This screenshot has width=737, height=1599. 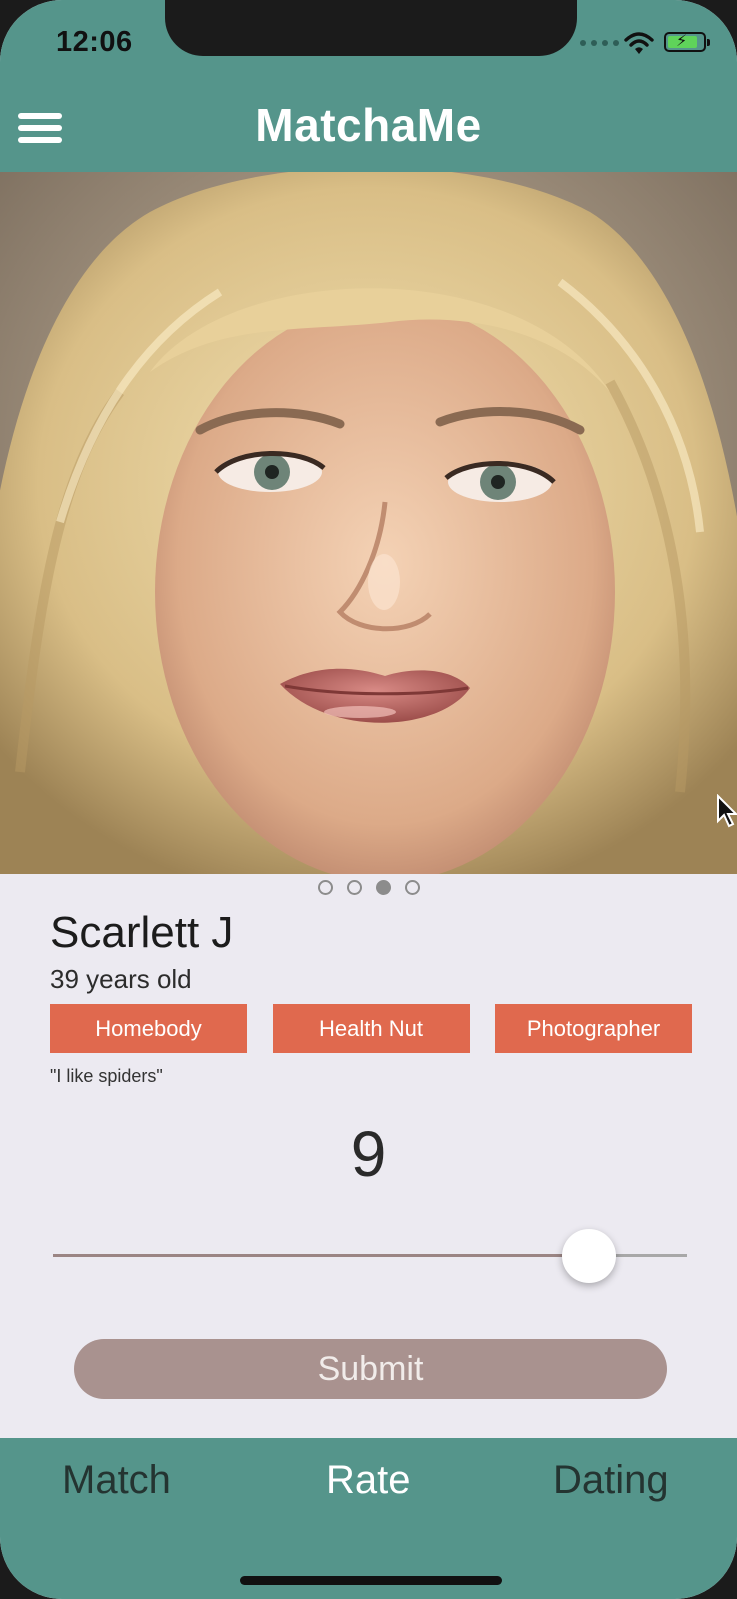 What do you see at coordinates (368, 887) in the screenshot?
I see `photo-page-indicator` at bounding box center [368, 887].